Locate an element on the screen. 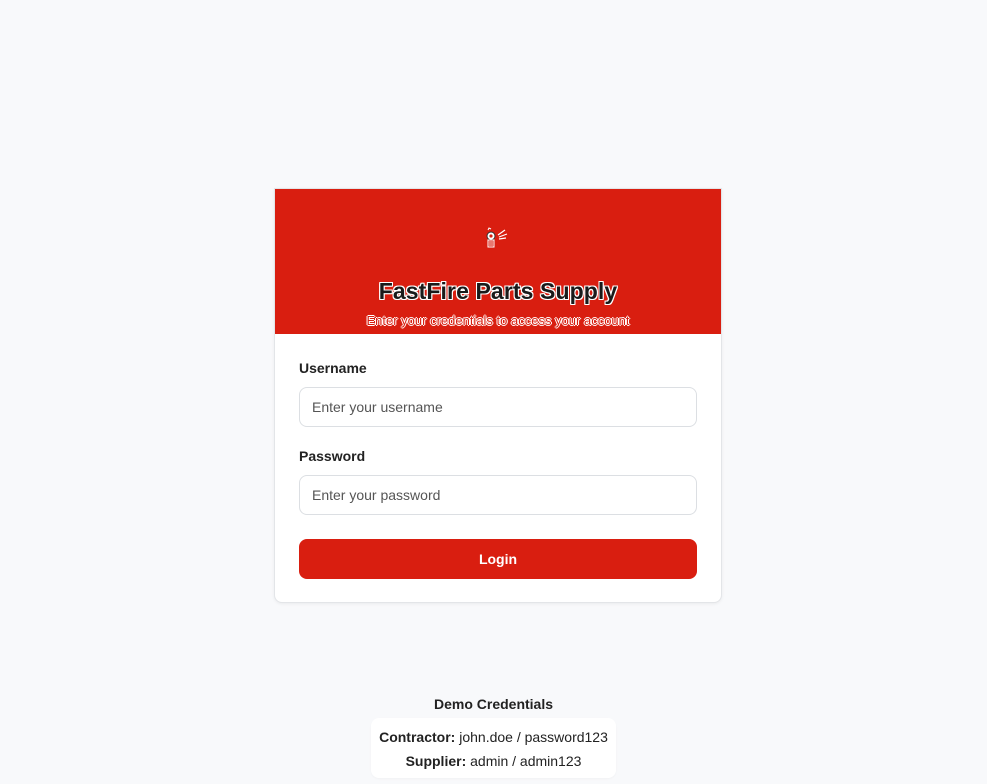 The image size is (987, 784). password-group: Password is located at coordinates (498, 481).